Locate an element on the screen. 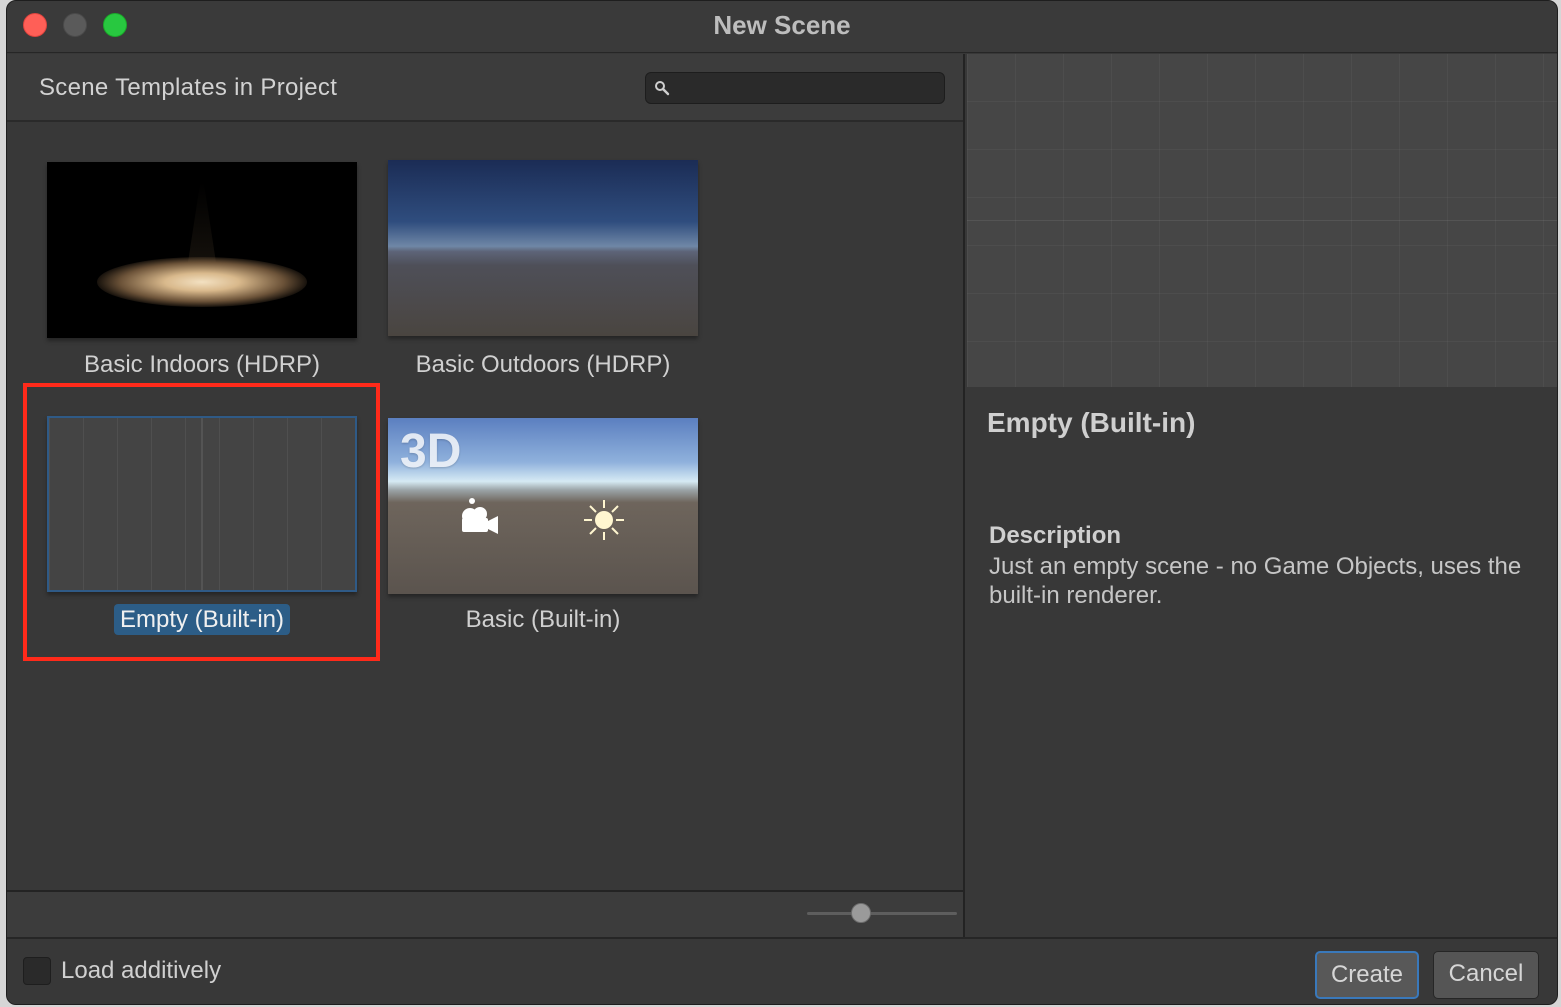  search-icon is located at coordinates (662, 88).